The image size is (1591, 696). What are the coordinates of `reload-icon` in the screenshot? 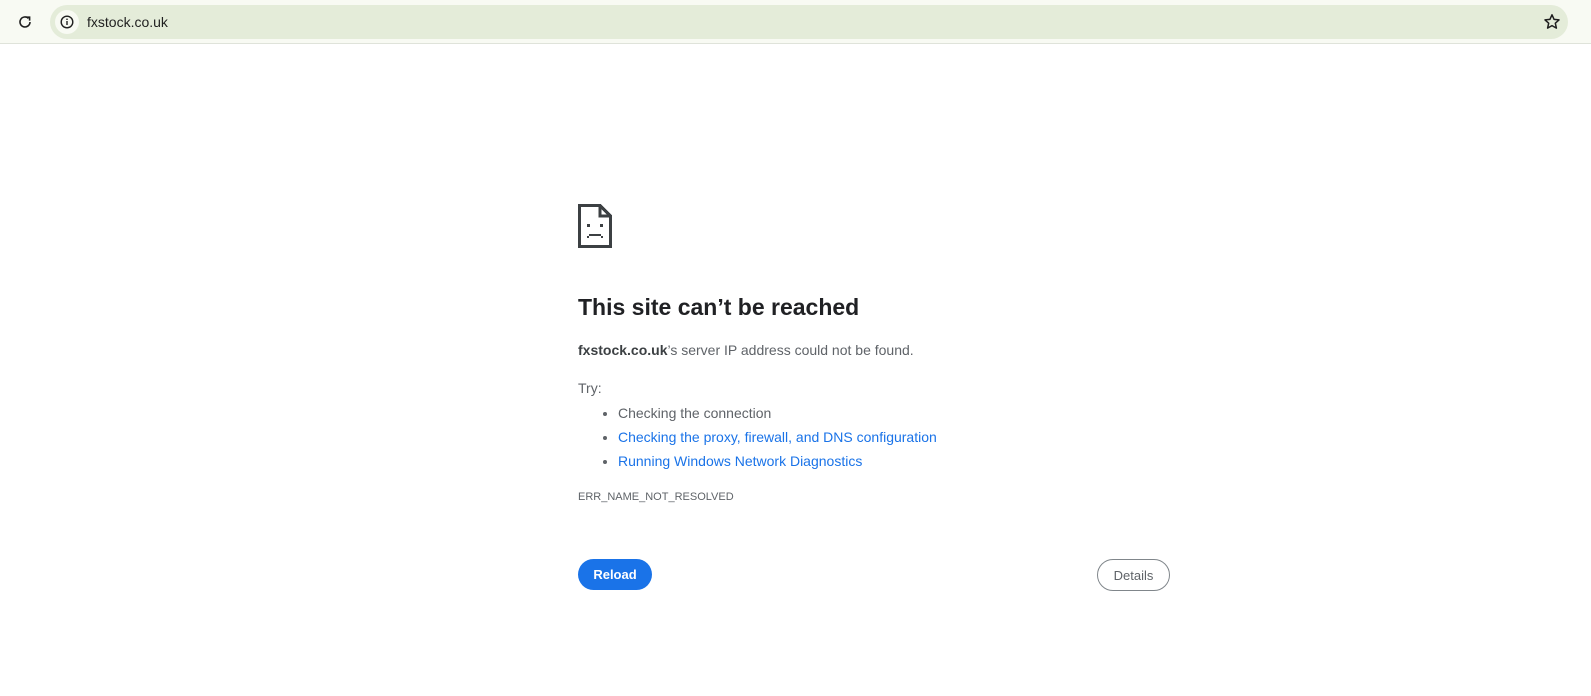 It's located at (25, 22).